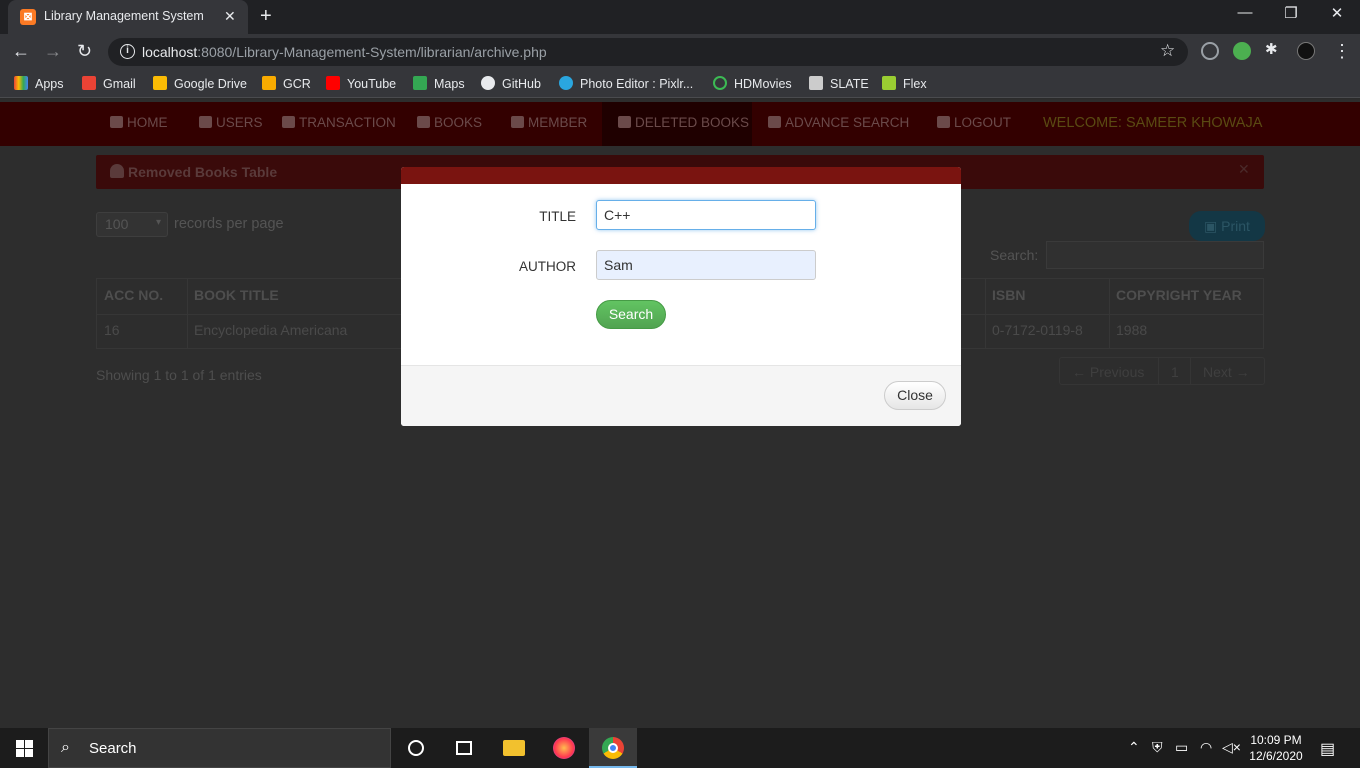 Image resolution: width=1360 pixels, height=768 pixels. What do you see at coordinates (28, 17) in the screenshot?
I see `xampp-favicon-icon: ⊠` at bounding box center [28, 17].